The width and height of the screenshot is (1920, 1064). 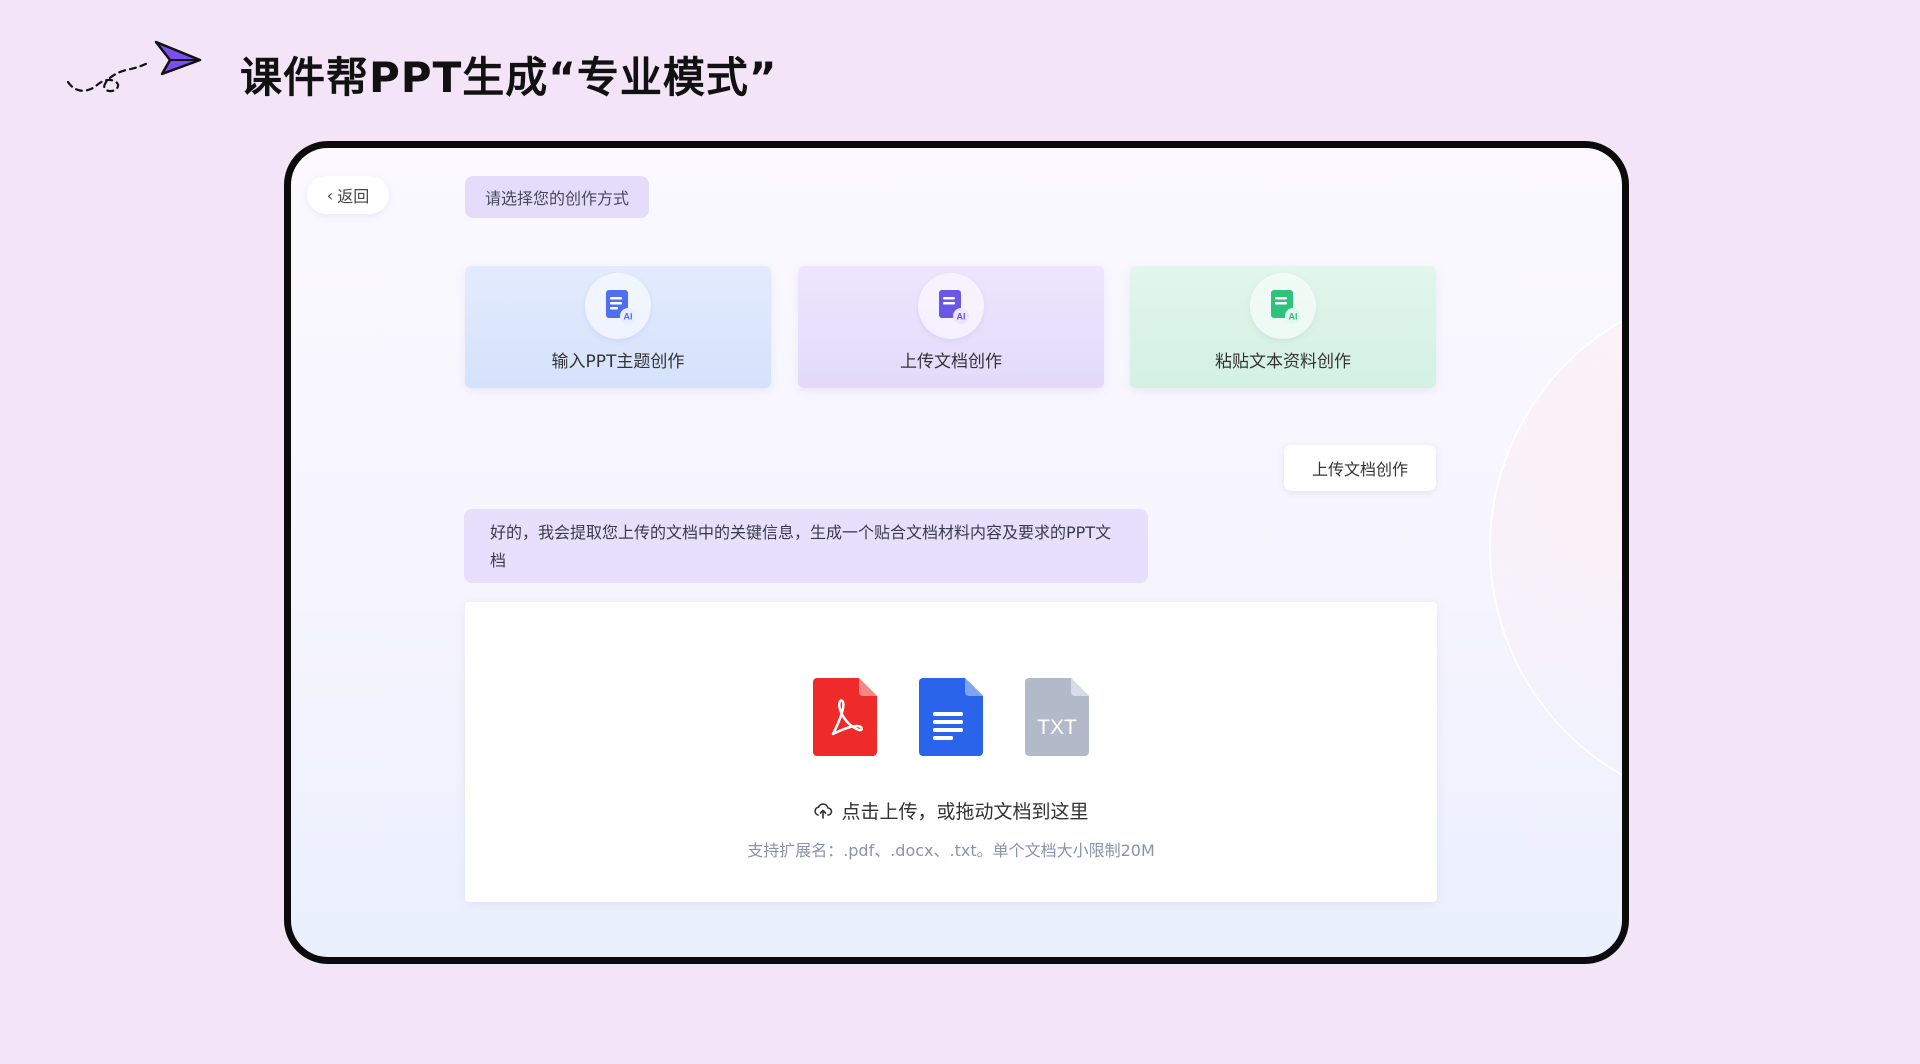 What do you see at coordinates (1360, 468) in the screenshot?
I see `user-message-bubble: 上传文档创作` at bounding box center [1360, 468].